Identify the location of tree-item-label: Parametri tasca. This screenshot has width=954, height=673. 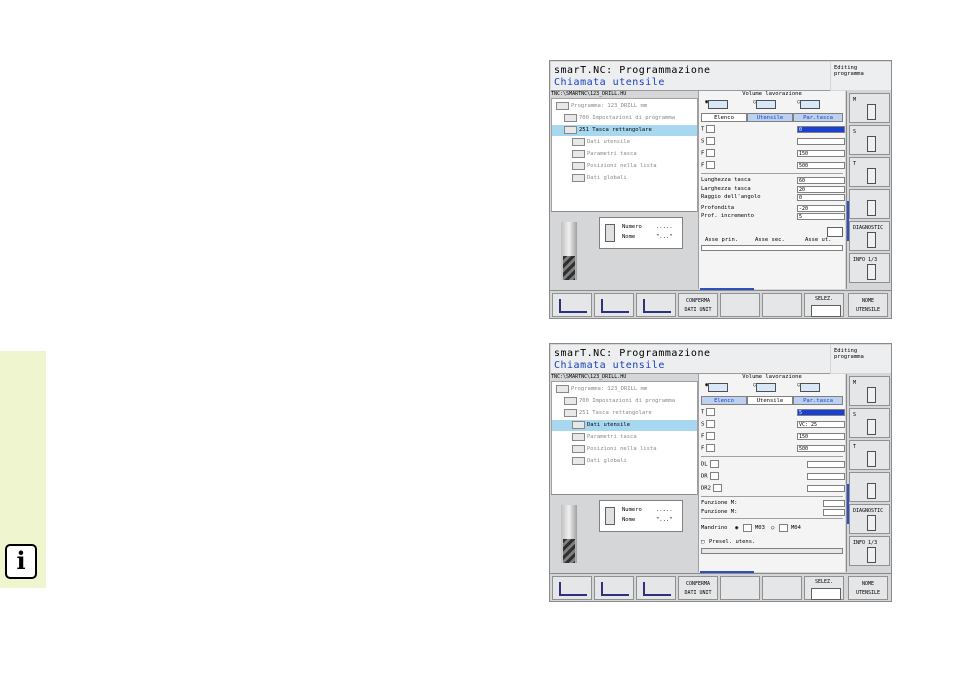
(612, 437).